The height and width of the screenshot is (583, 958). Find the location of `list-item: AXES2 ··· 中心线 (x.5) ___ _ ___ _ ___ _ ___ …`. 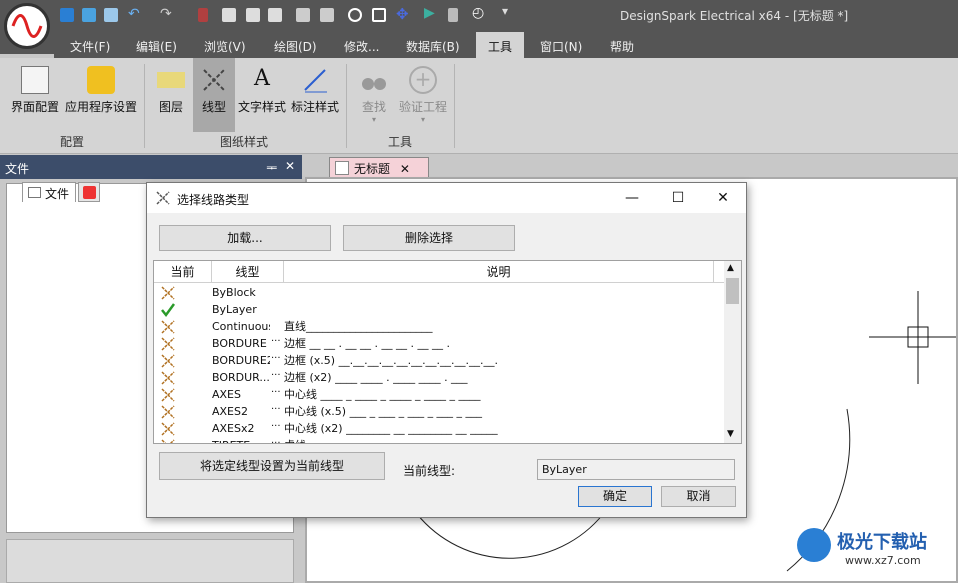

list-item: AXES2 ··· 中心线 (x.5) ___ _ ___ _ ___ _ ___ … is located at coordinates (439, 411).